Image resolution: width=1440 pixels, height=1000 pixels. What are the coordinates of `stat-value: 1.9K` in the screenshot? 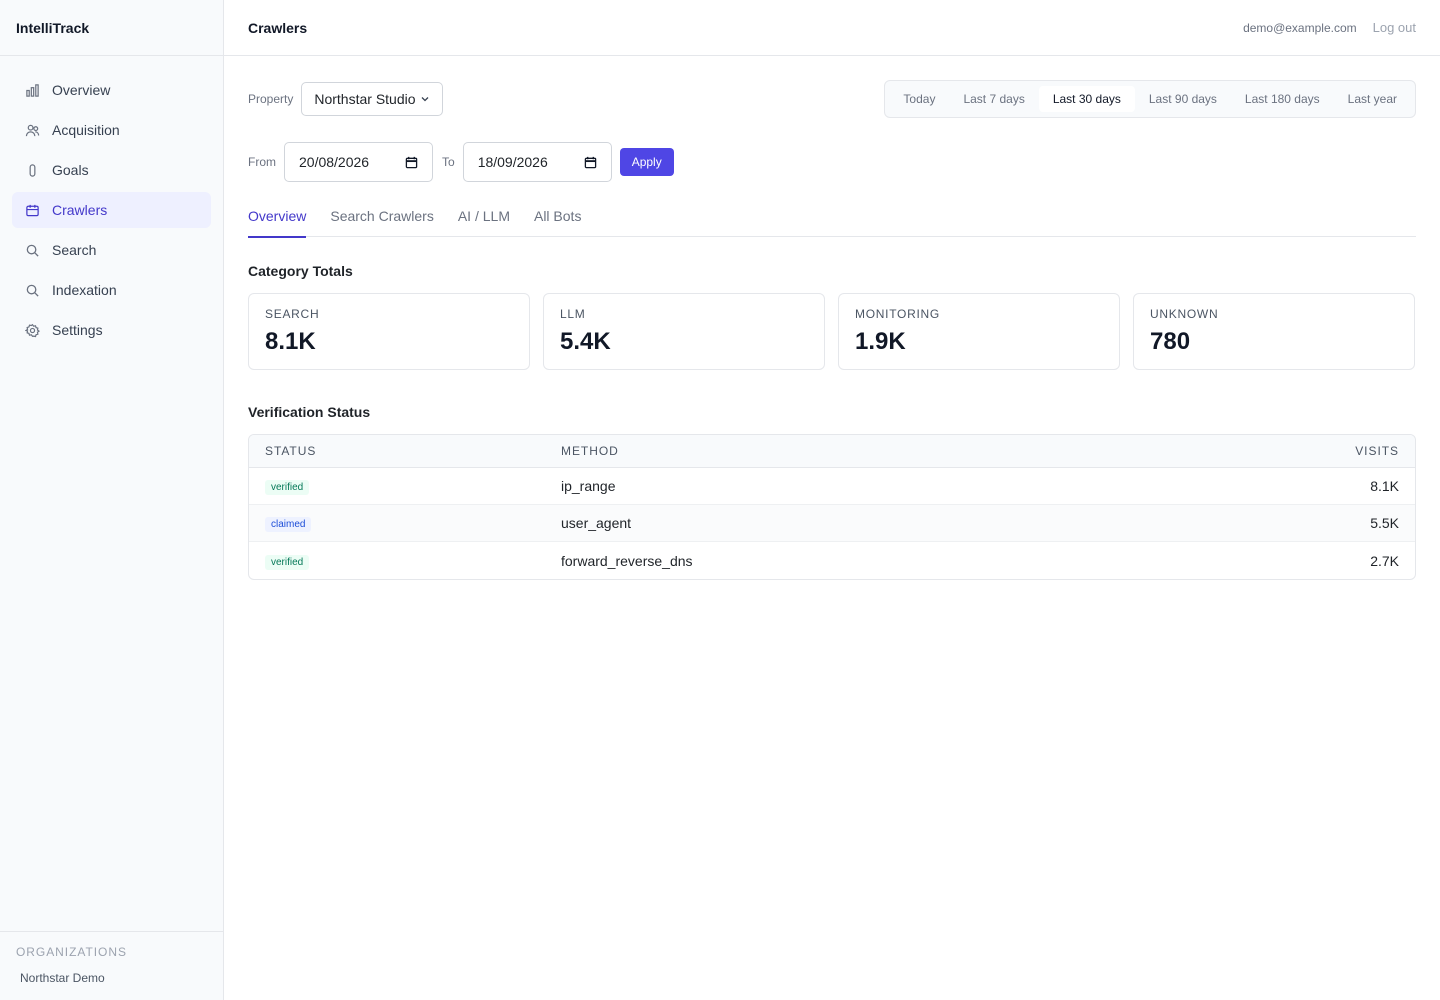 It's located at (880, 341).